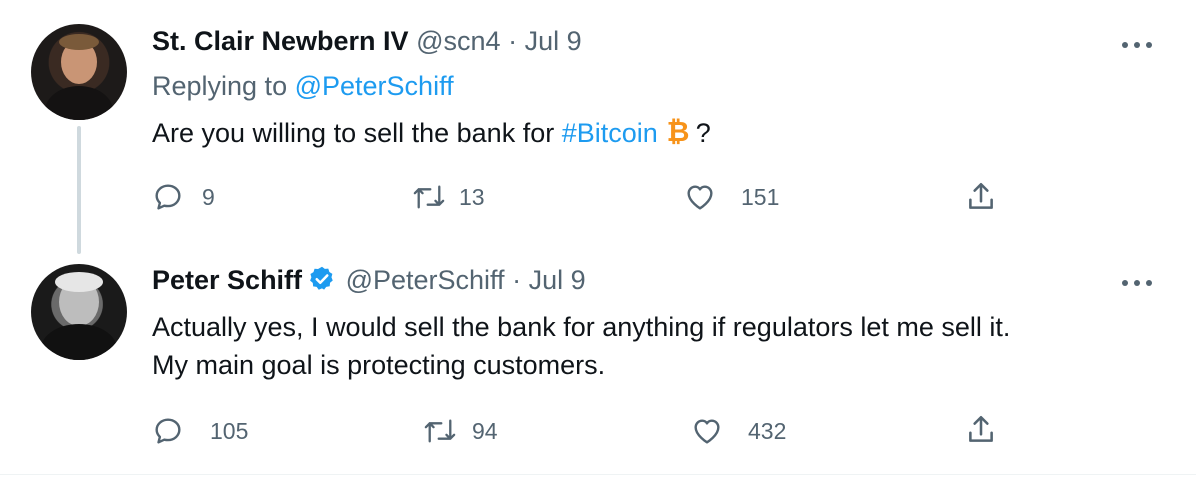 This screenshot has height=488, width=1196. What do you see at coordinates (200, 431) in the screenshot?
I see `reply-button: 105` at bounding box center [200, 431].